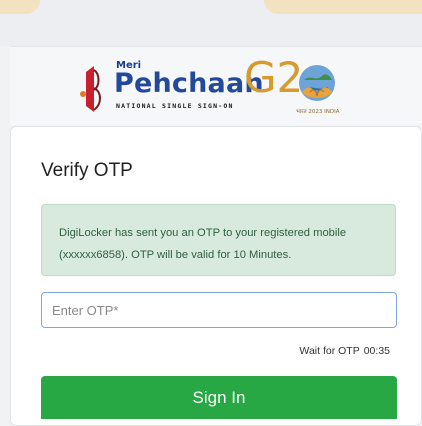 This screenshot has width=422, height=426. I want to click on g20-logo-text: G2, so click(274, 77).